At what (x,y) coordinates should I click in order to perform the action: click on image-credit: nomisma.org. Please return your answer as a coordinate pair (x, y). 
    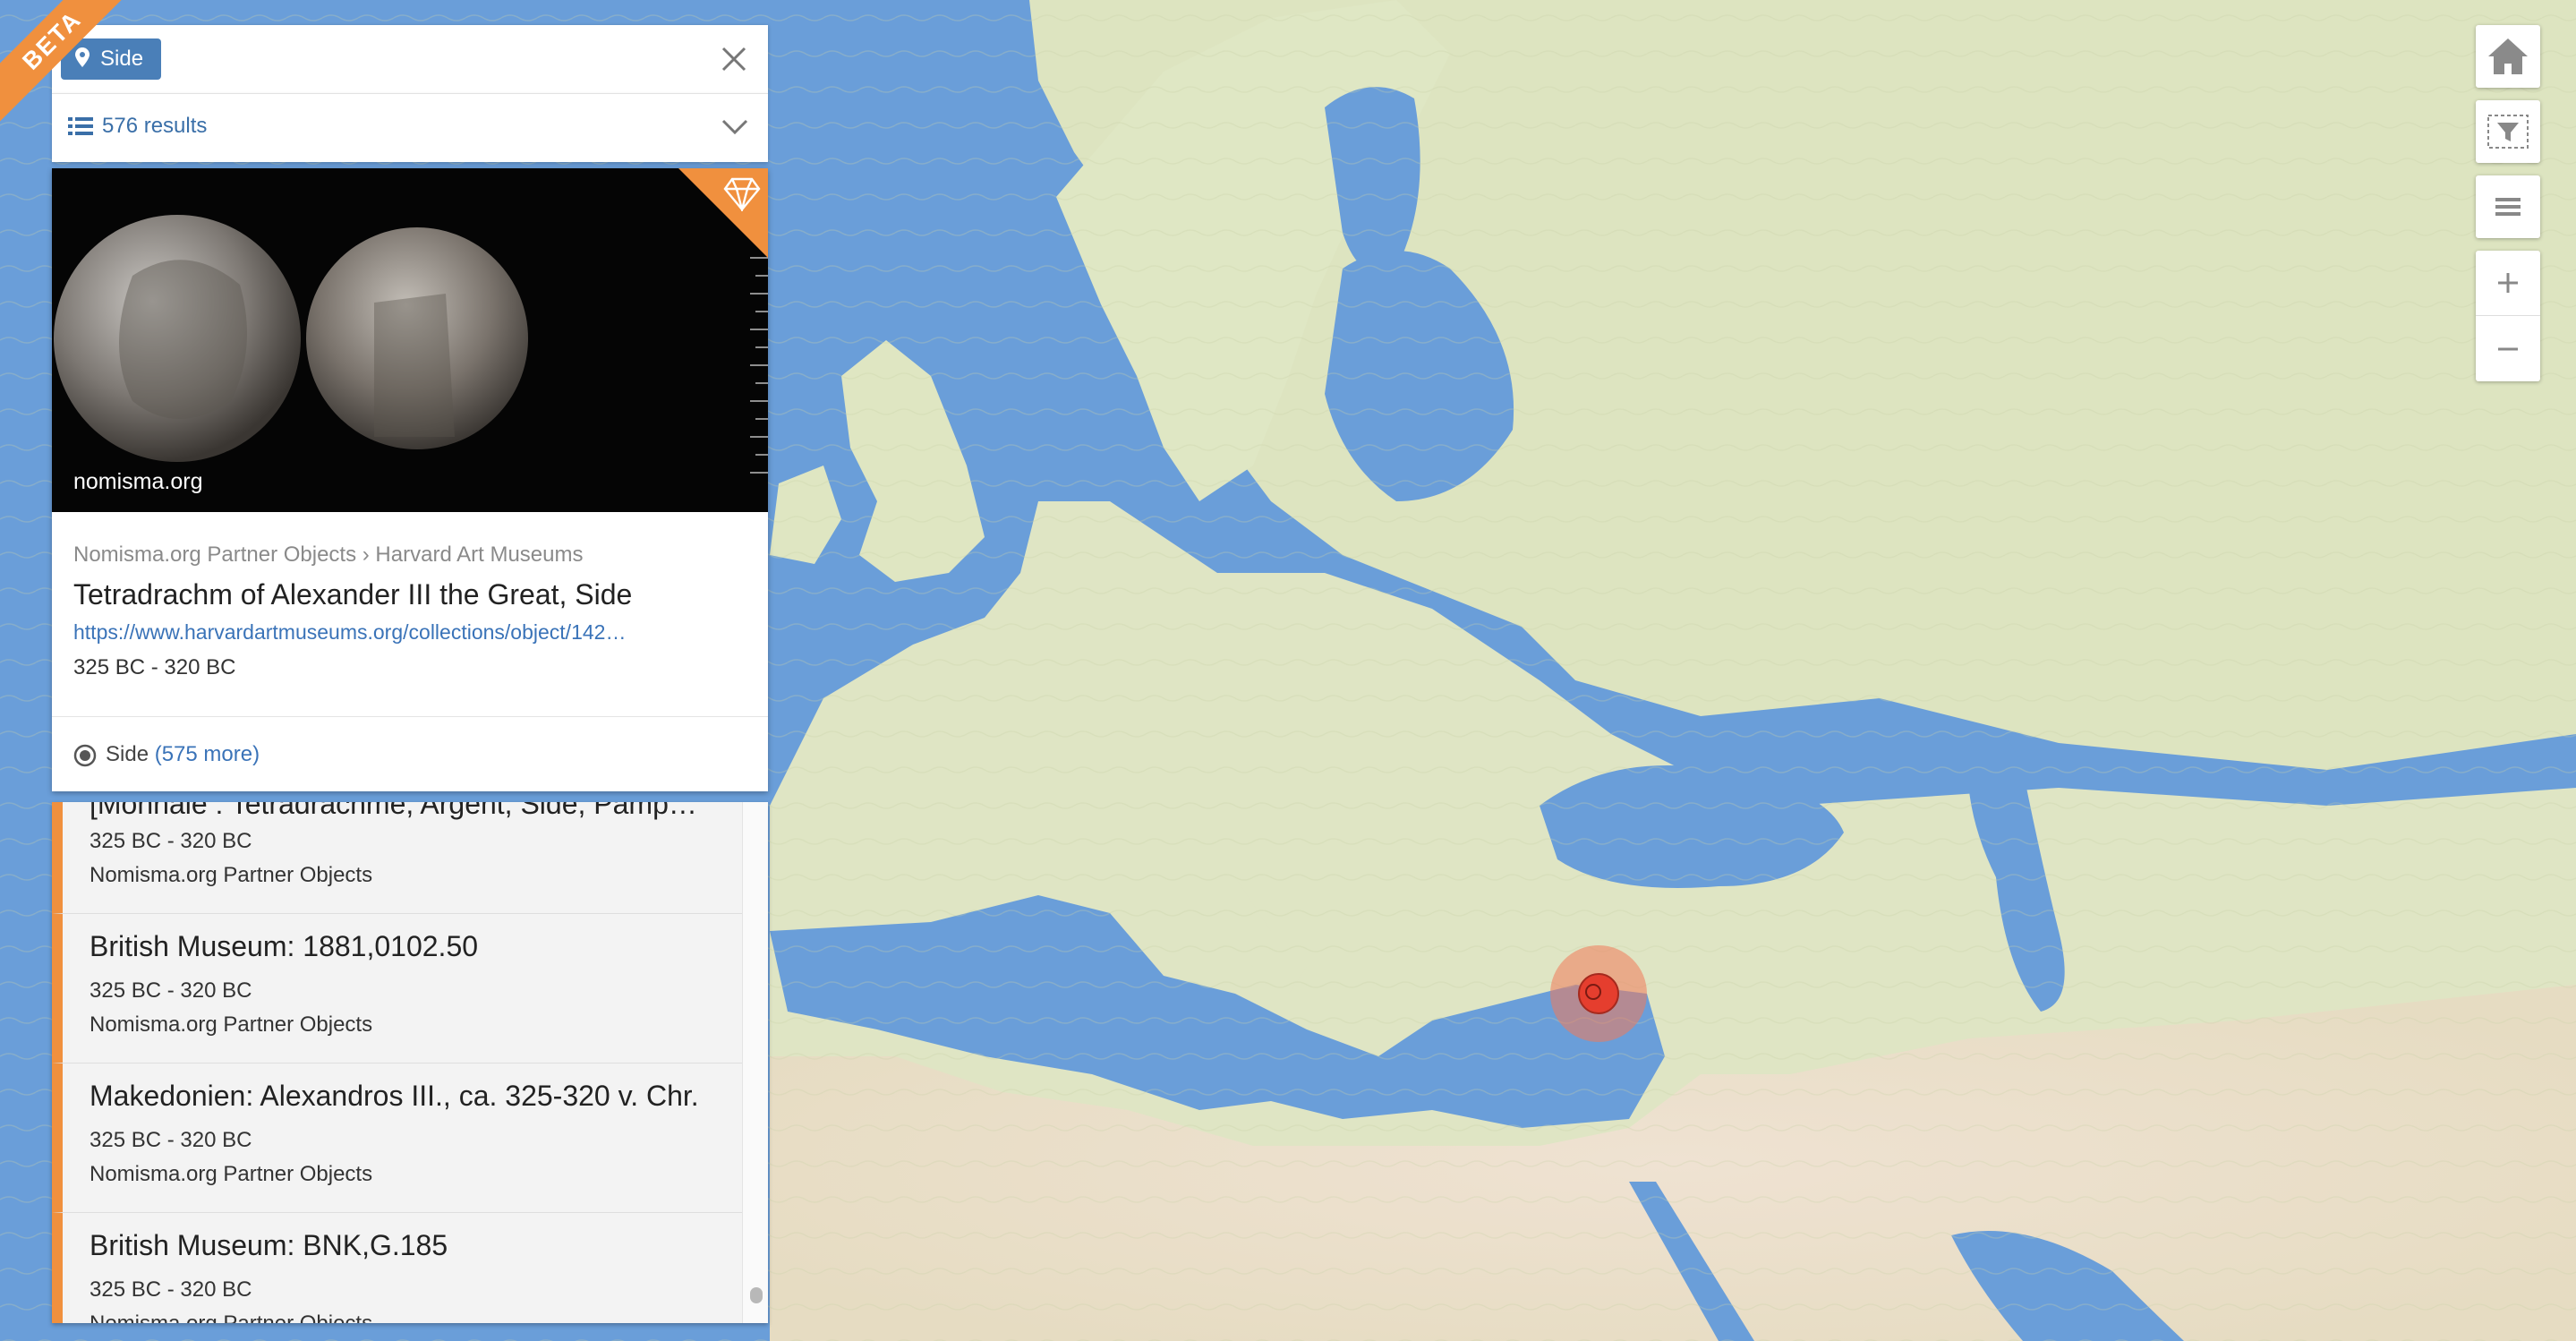
    Looking at the image, I should click on (138, 481).